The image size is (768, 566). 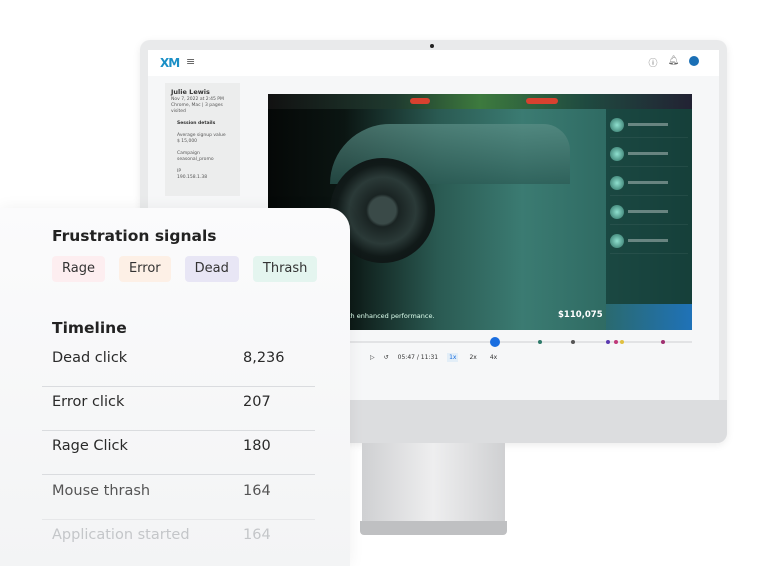 I want to click on error-highlight, so click(x=542, y=101).